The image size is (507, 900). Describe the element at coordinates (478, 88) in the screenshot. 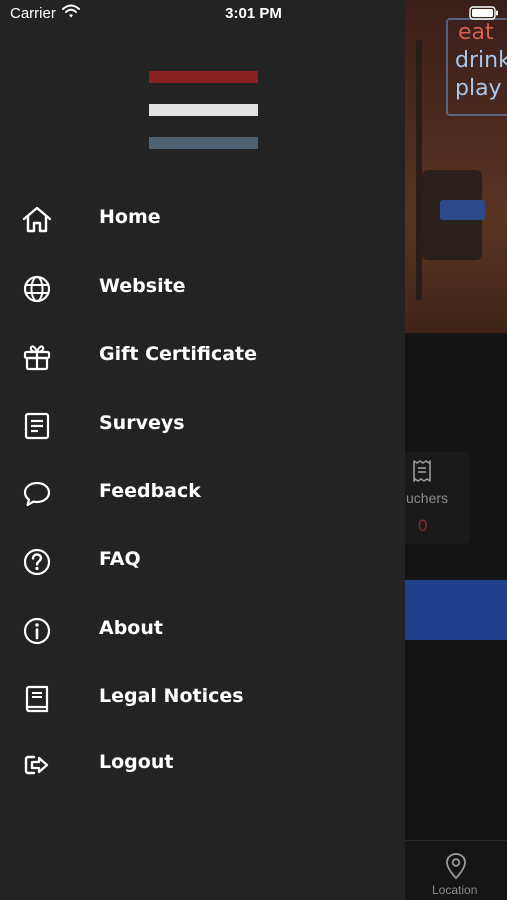

I see `neon-word-play: play` at that location.